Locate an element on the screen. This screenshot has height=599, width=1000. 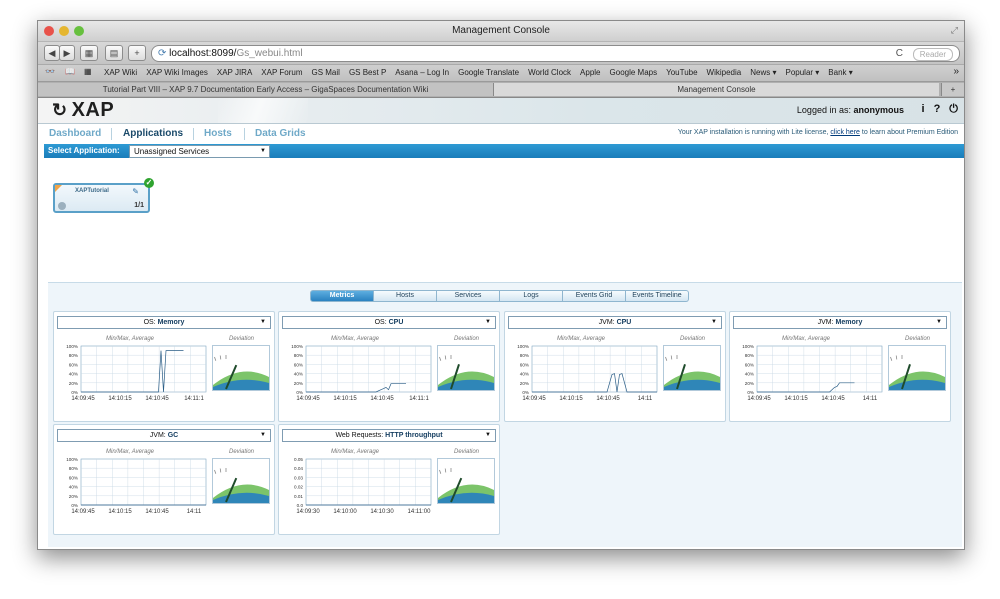
nav-applications: Applications is located at coordinates (153, 133).